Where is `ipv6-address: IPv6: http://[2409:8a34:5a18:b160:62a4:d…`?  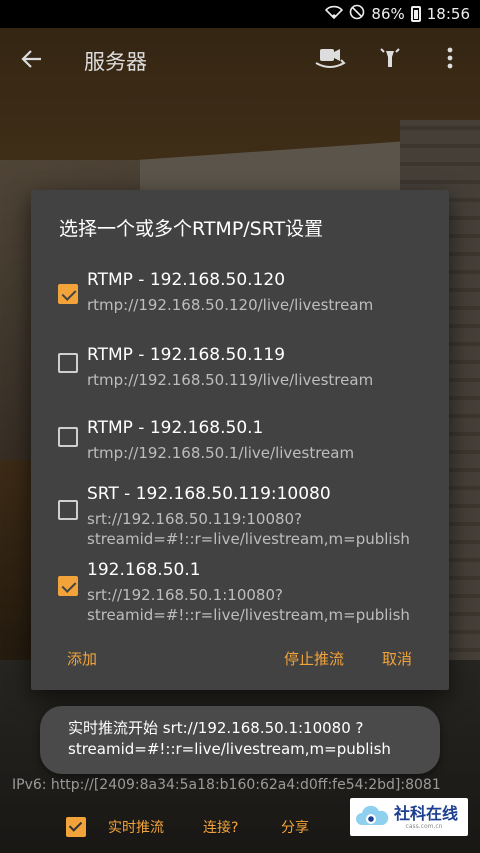
ipv6-address: IPv6: http://[2409:8a34:5a18:b160:62a4:d… is located at coordinates (226, 785).